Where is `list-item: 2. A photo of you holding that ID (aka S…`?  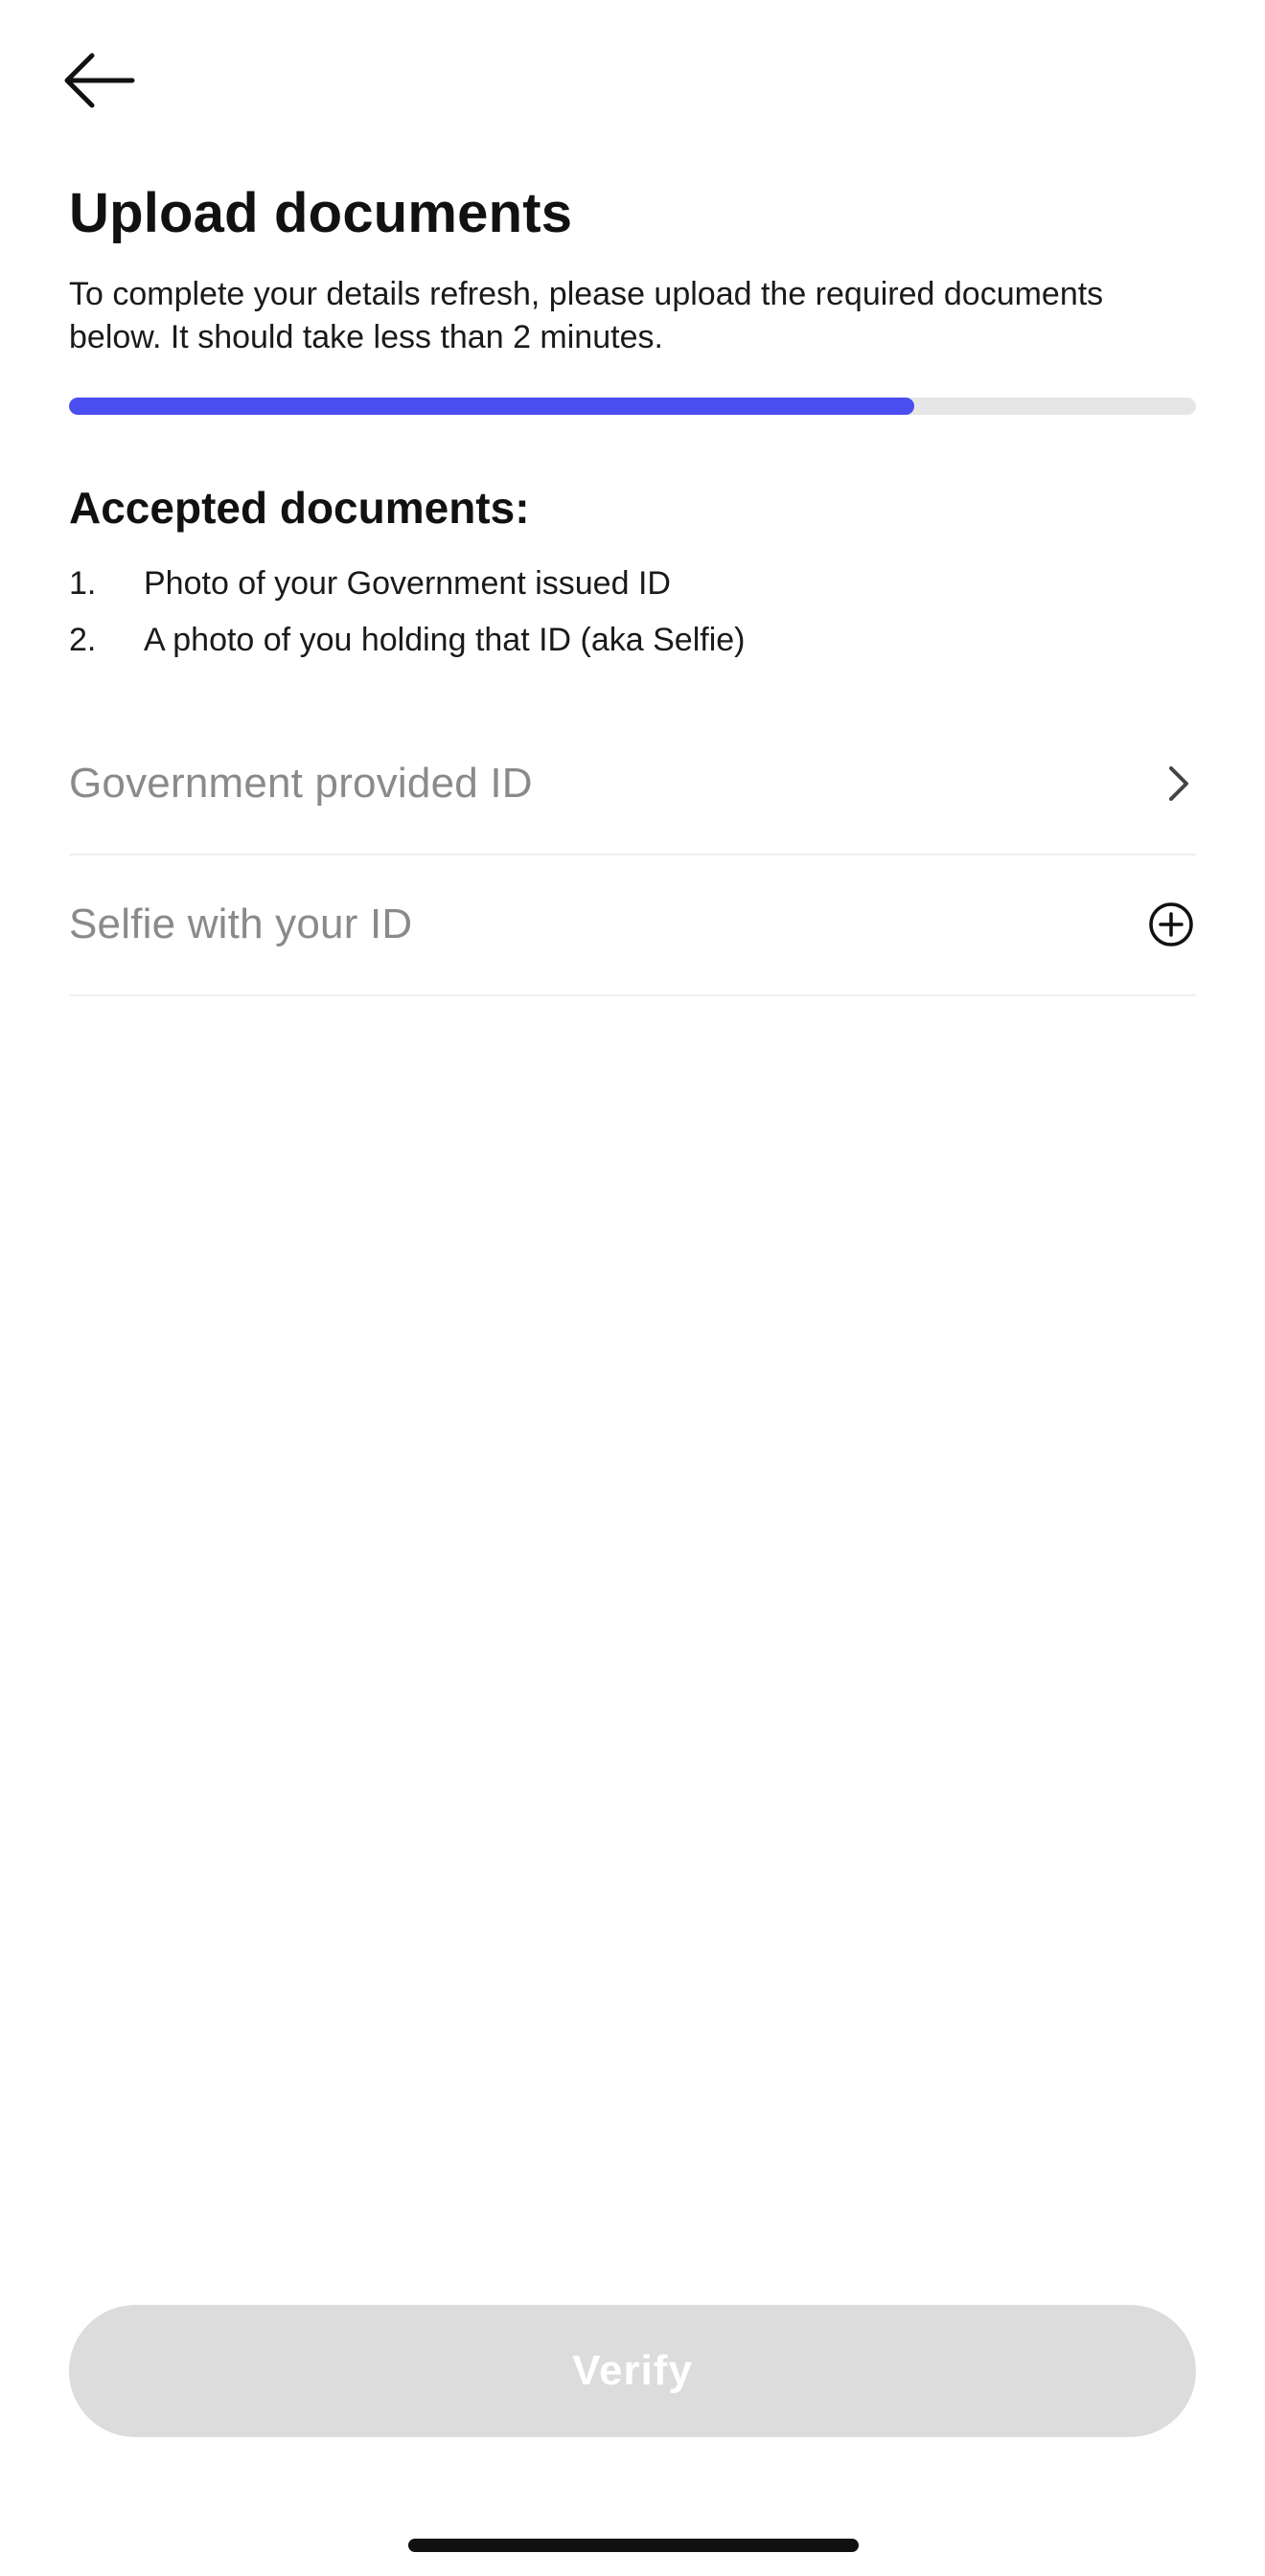 list-item: 2. A photo of you holding that ID (aka S… is located at coordinates (632, 640).